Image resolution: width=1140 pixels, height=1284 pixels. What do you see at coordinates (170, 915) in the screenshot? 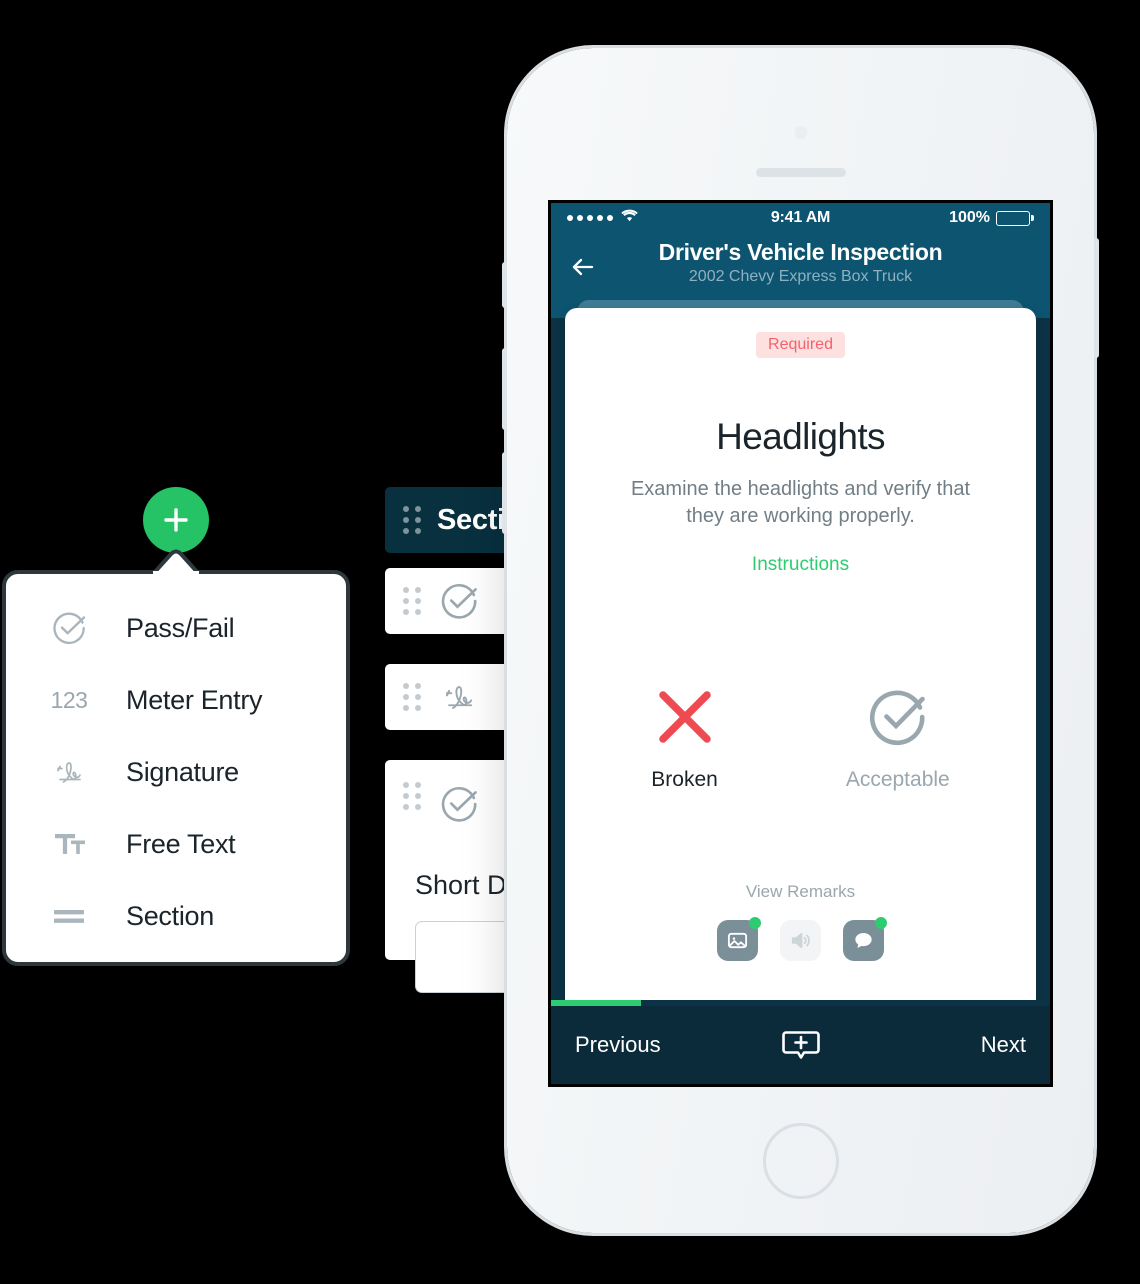
I see `menu-item-label: Section` at bounding box center [170, 915].